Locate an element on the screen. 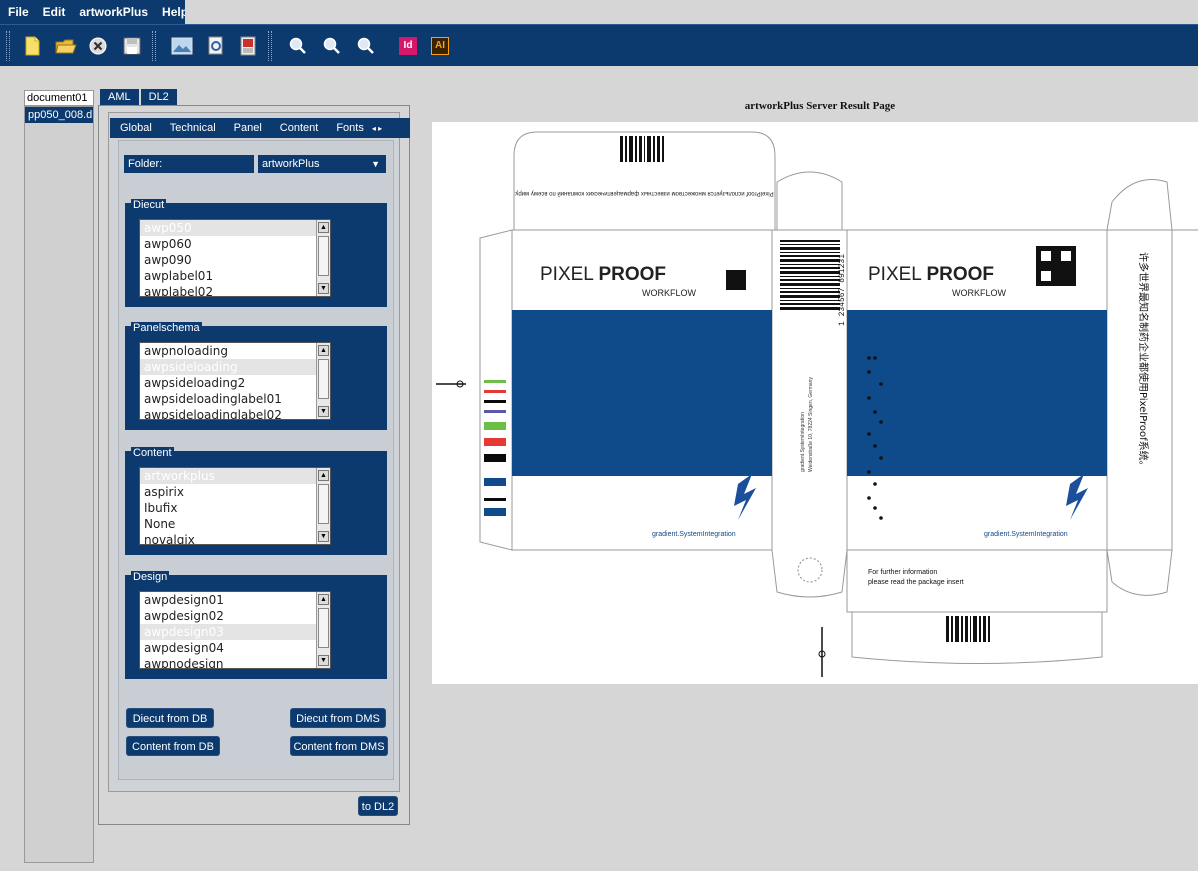 The width and height of the screenshot is (1198, 871). brand-regular-right: PIXEL is located at coordinates (897, 274).